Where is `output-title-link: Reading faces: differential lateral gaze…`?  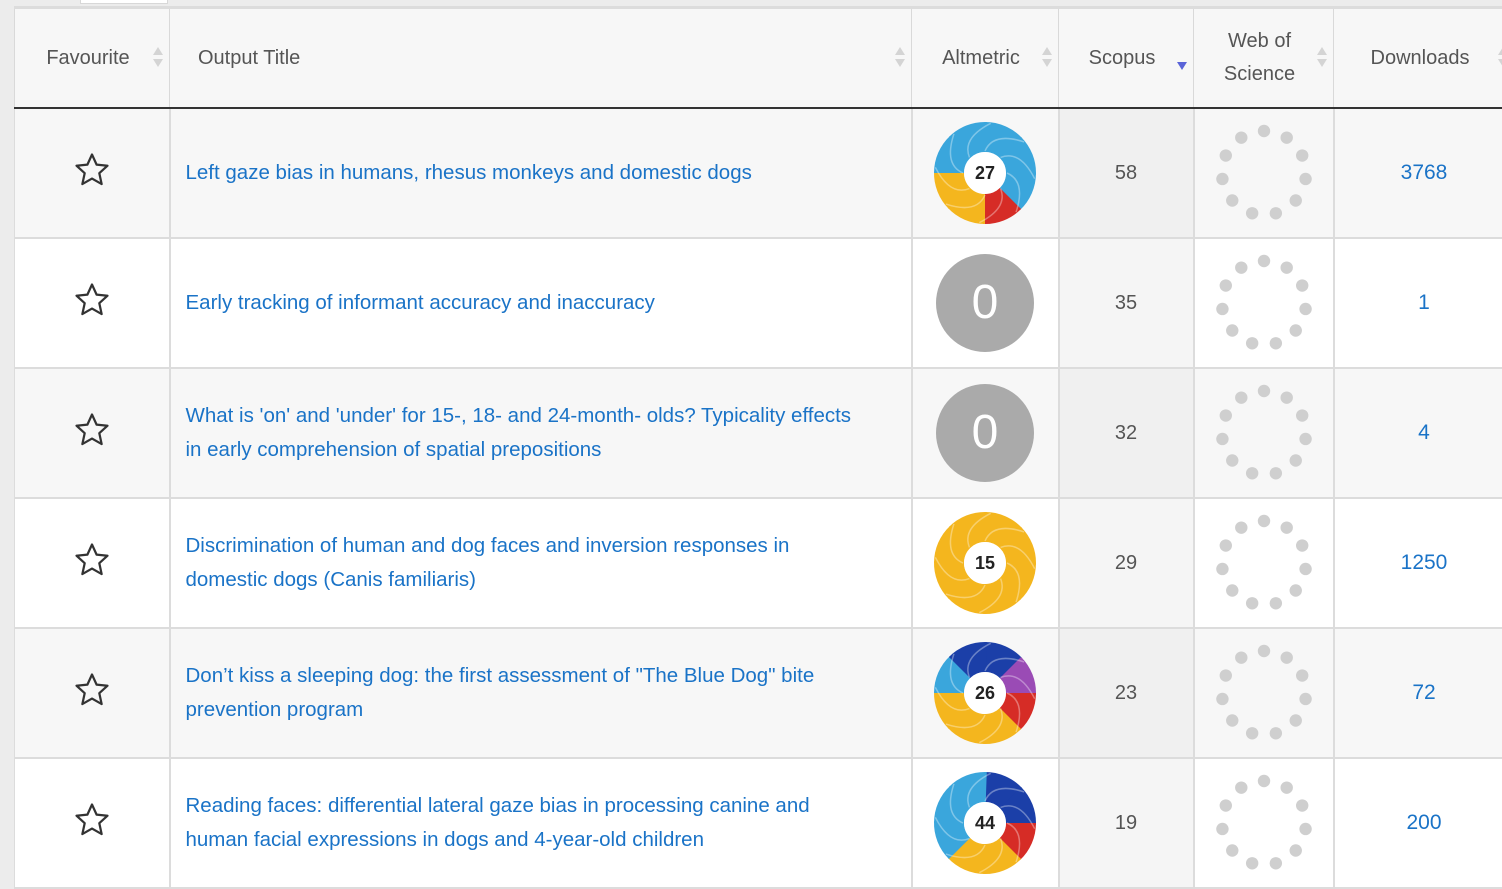
output-title-link: Reading faces: differential lateral gaze… is located at coordinates (498, 822).